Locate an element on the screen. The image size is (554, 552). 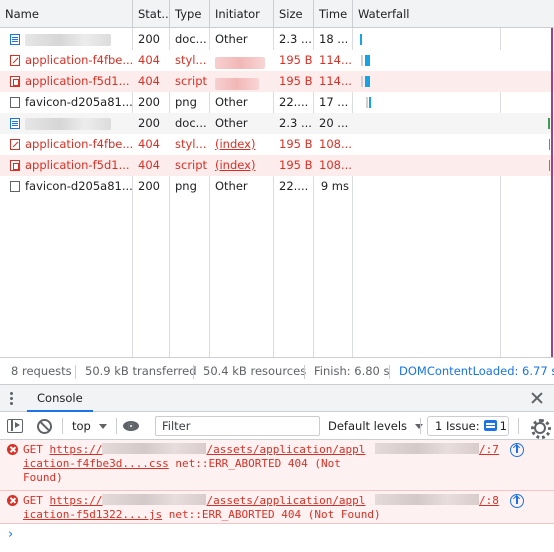
request-type: script is located at coordinates (191, 165).